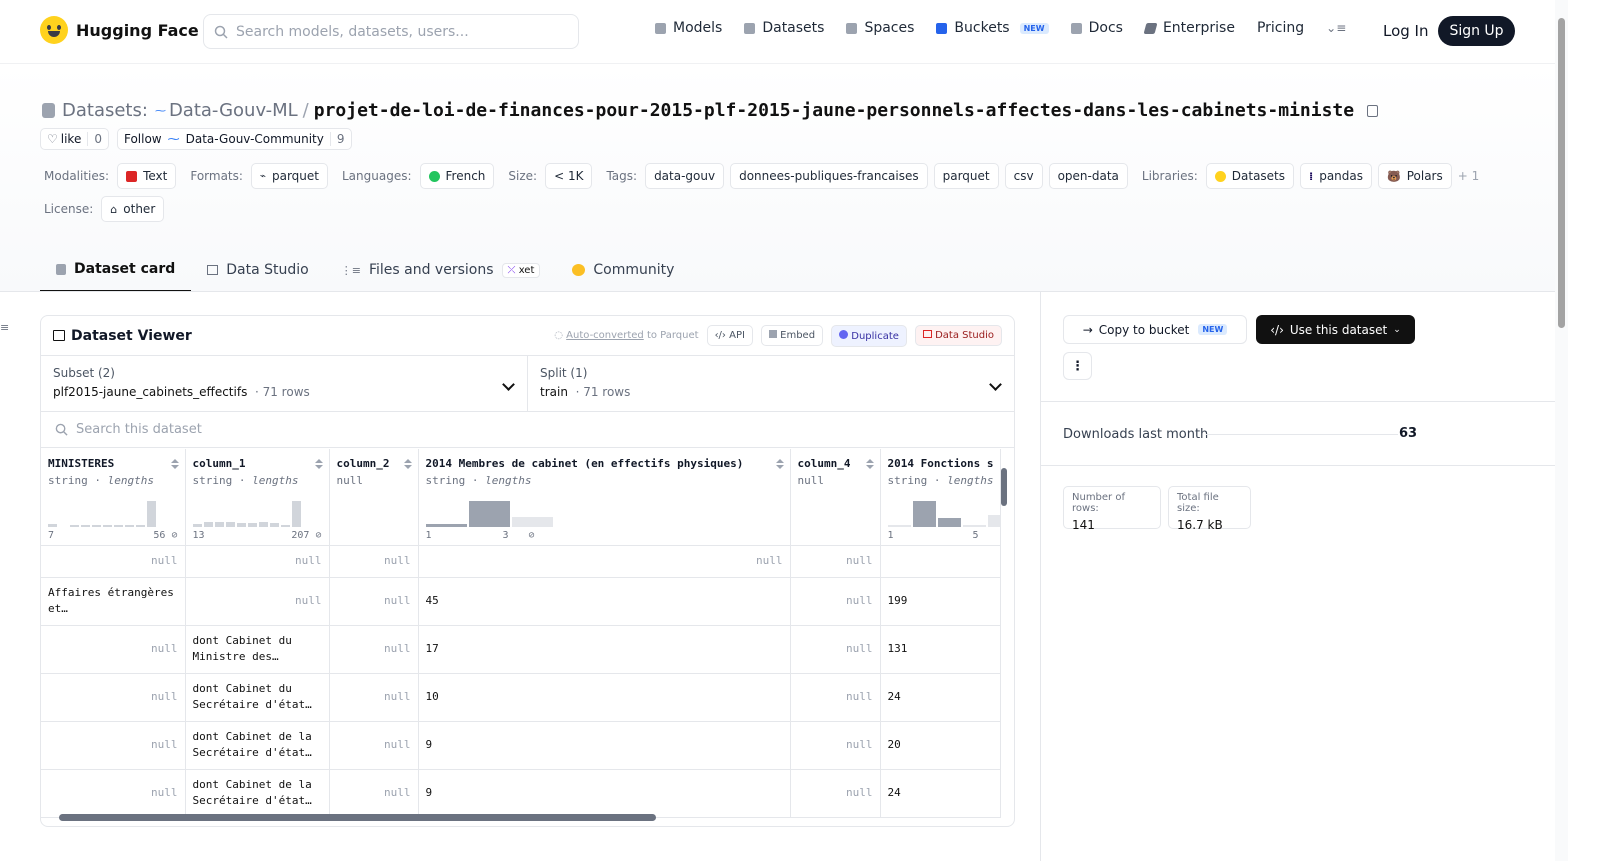 This screenshot has width=1600, height=861. What do you see at coordinates (966, 176) in the screenshot?
I see `tag-parquet: parquet` at bounding box center [966, 176].